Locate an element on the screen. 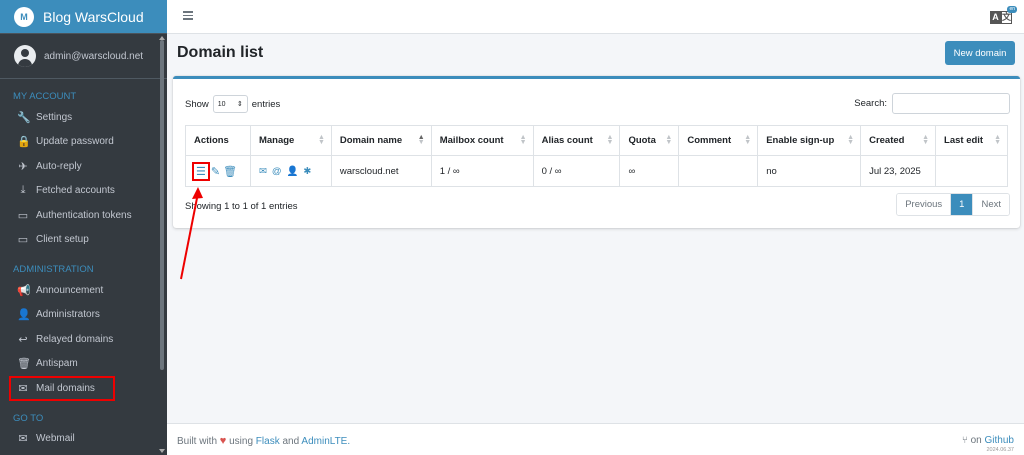 Image resolution: width=1024 pixels, height=455 pixels. actions-cell: ☰ ✎ 🗑 is located at coordinates (218, 171).